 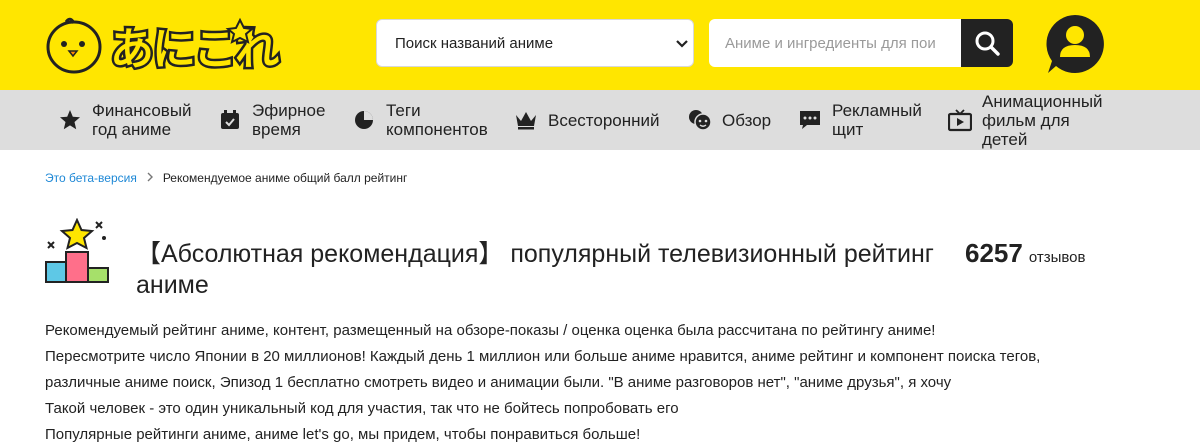 What do you see at coordinates (994, 253) in the screenshot?
I see `review-count-value: 6257` at bounding box center [994, 253].